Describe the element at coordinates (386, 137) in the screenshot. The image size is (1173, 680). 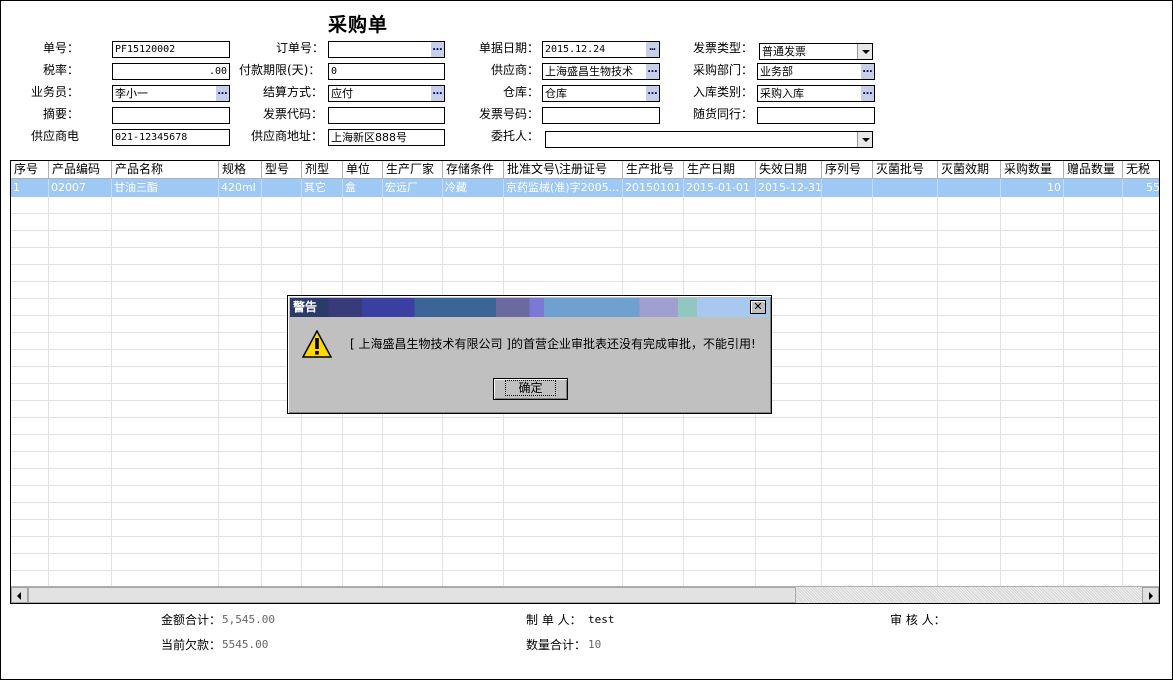
I see `supplier-address-field: 上海新区888号` at that location.